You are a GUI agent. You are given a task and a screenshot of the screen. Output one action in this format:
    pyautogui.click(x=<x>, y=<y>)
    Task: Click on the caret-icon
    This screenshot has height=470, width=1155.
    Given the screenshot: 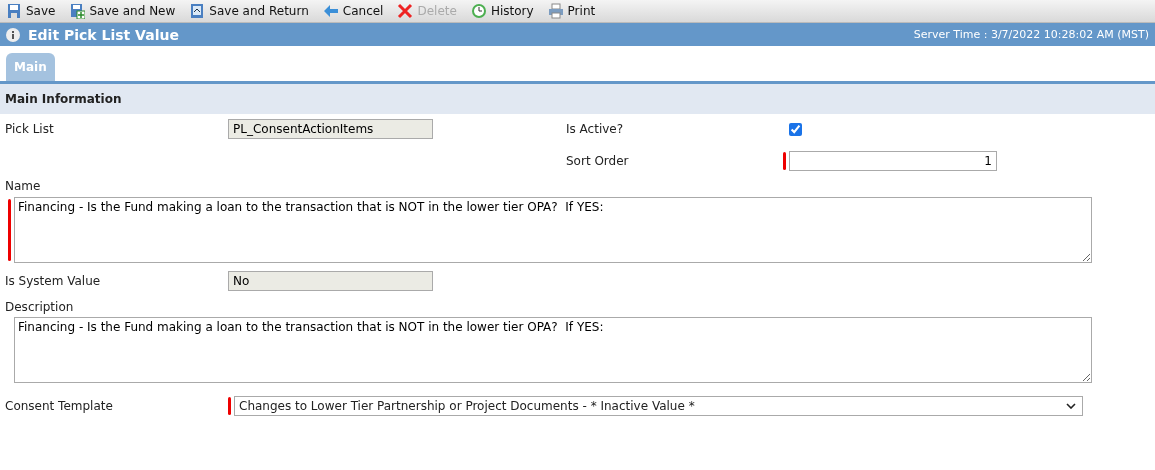 What is the action you would take?
    pyautogui.click(x=1071, y=406)
    